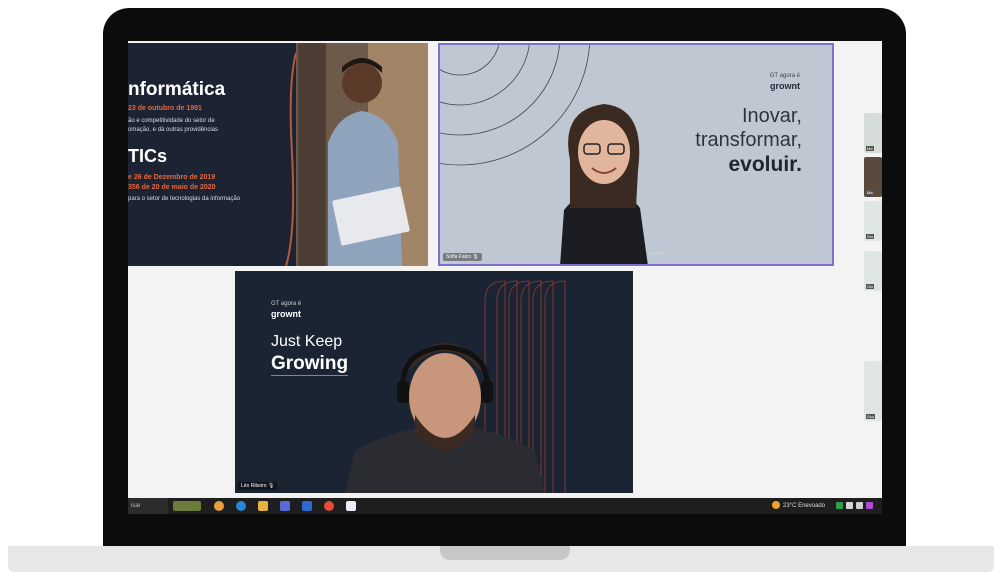 This screenshot has height=572, width=994. Describe the element at coordinates (353, 154) in the screenshot. I see `slide-person-photo` at that location.